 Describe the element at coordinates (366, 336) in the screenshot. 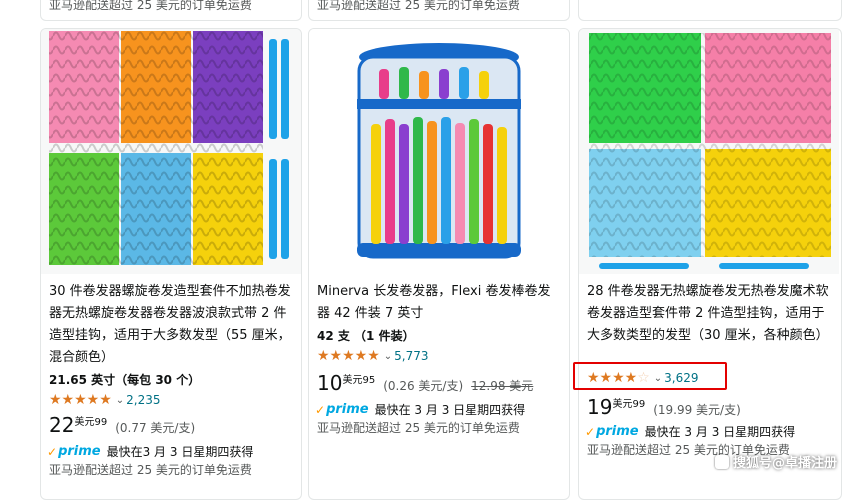

I see `product-size: 42 支 （1 件装）` at that location.